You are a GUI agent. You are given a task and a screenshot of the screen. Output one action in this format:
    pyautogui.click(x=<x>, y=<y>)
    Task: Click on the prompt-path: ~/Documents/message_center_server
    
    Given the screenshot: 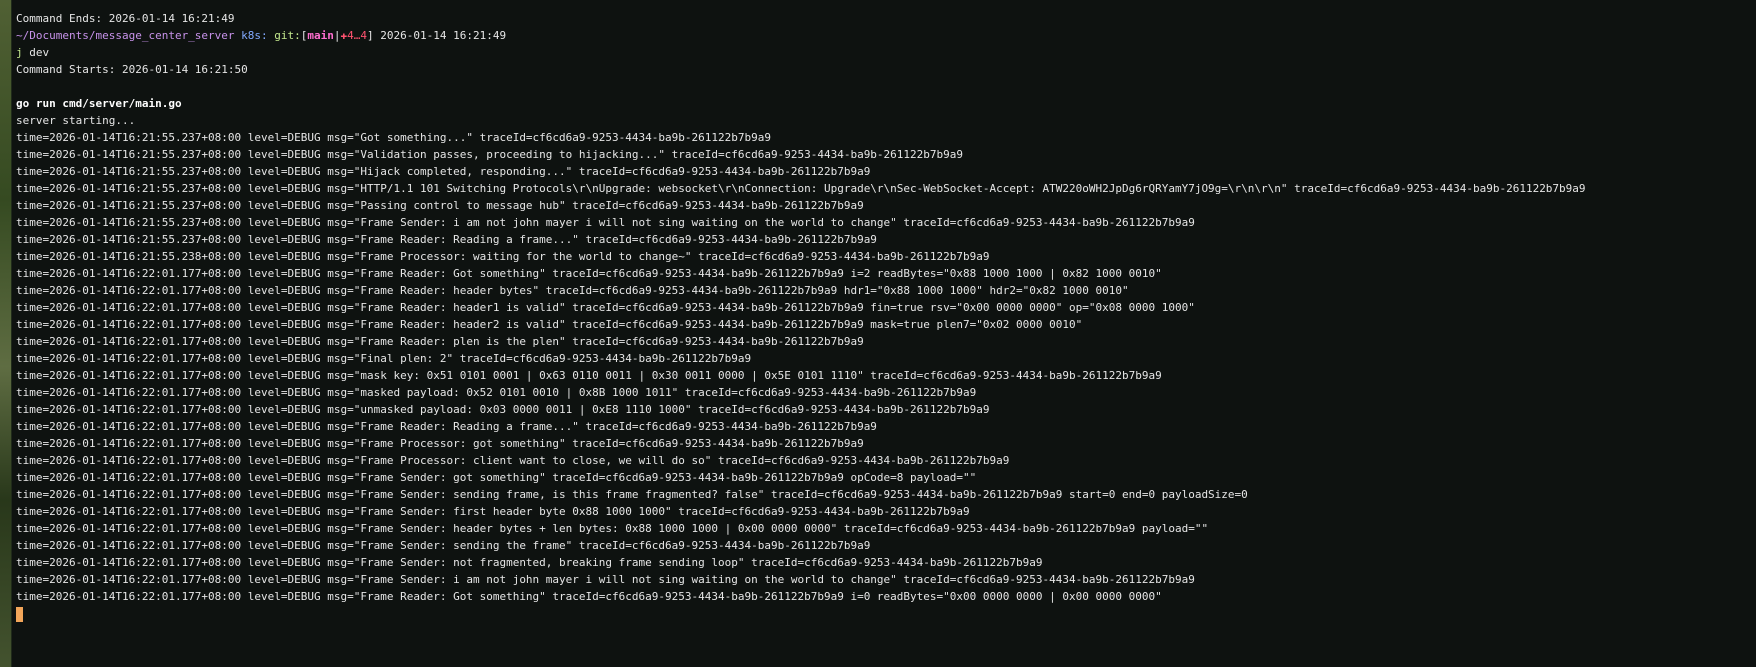 What is the action you would take?
    pyautogui.click(x=125, y=35)
    